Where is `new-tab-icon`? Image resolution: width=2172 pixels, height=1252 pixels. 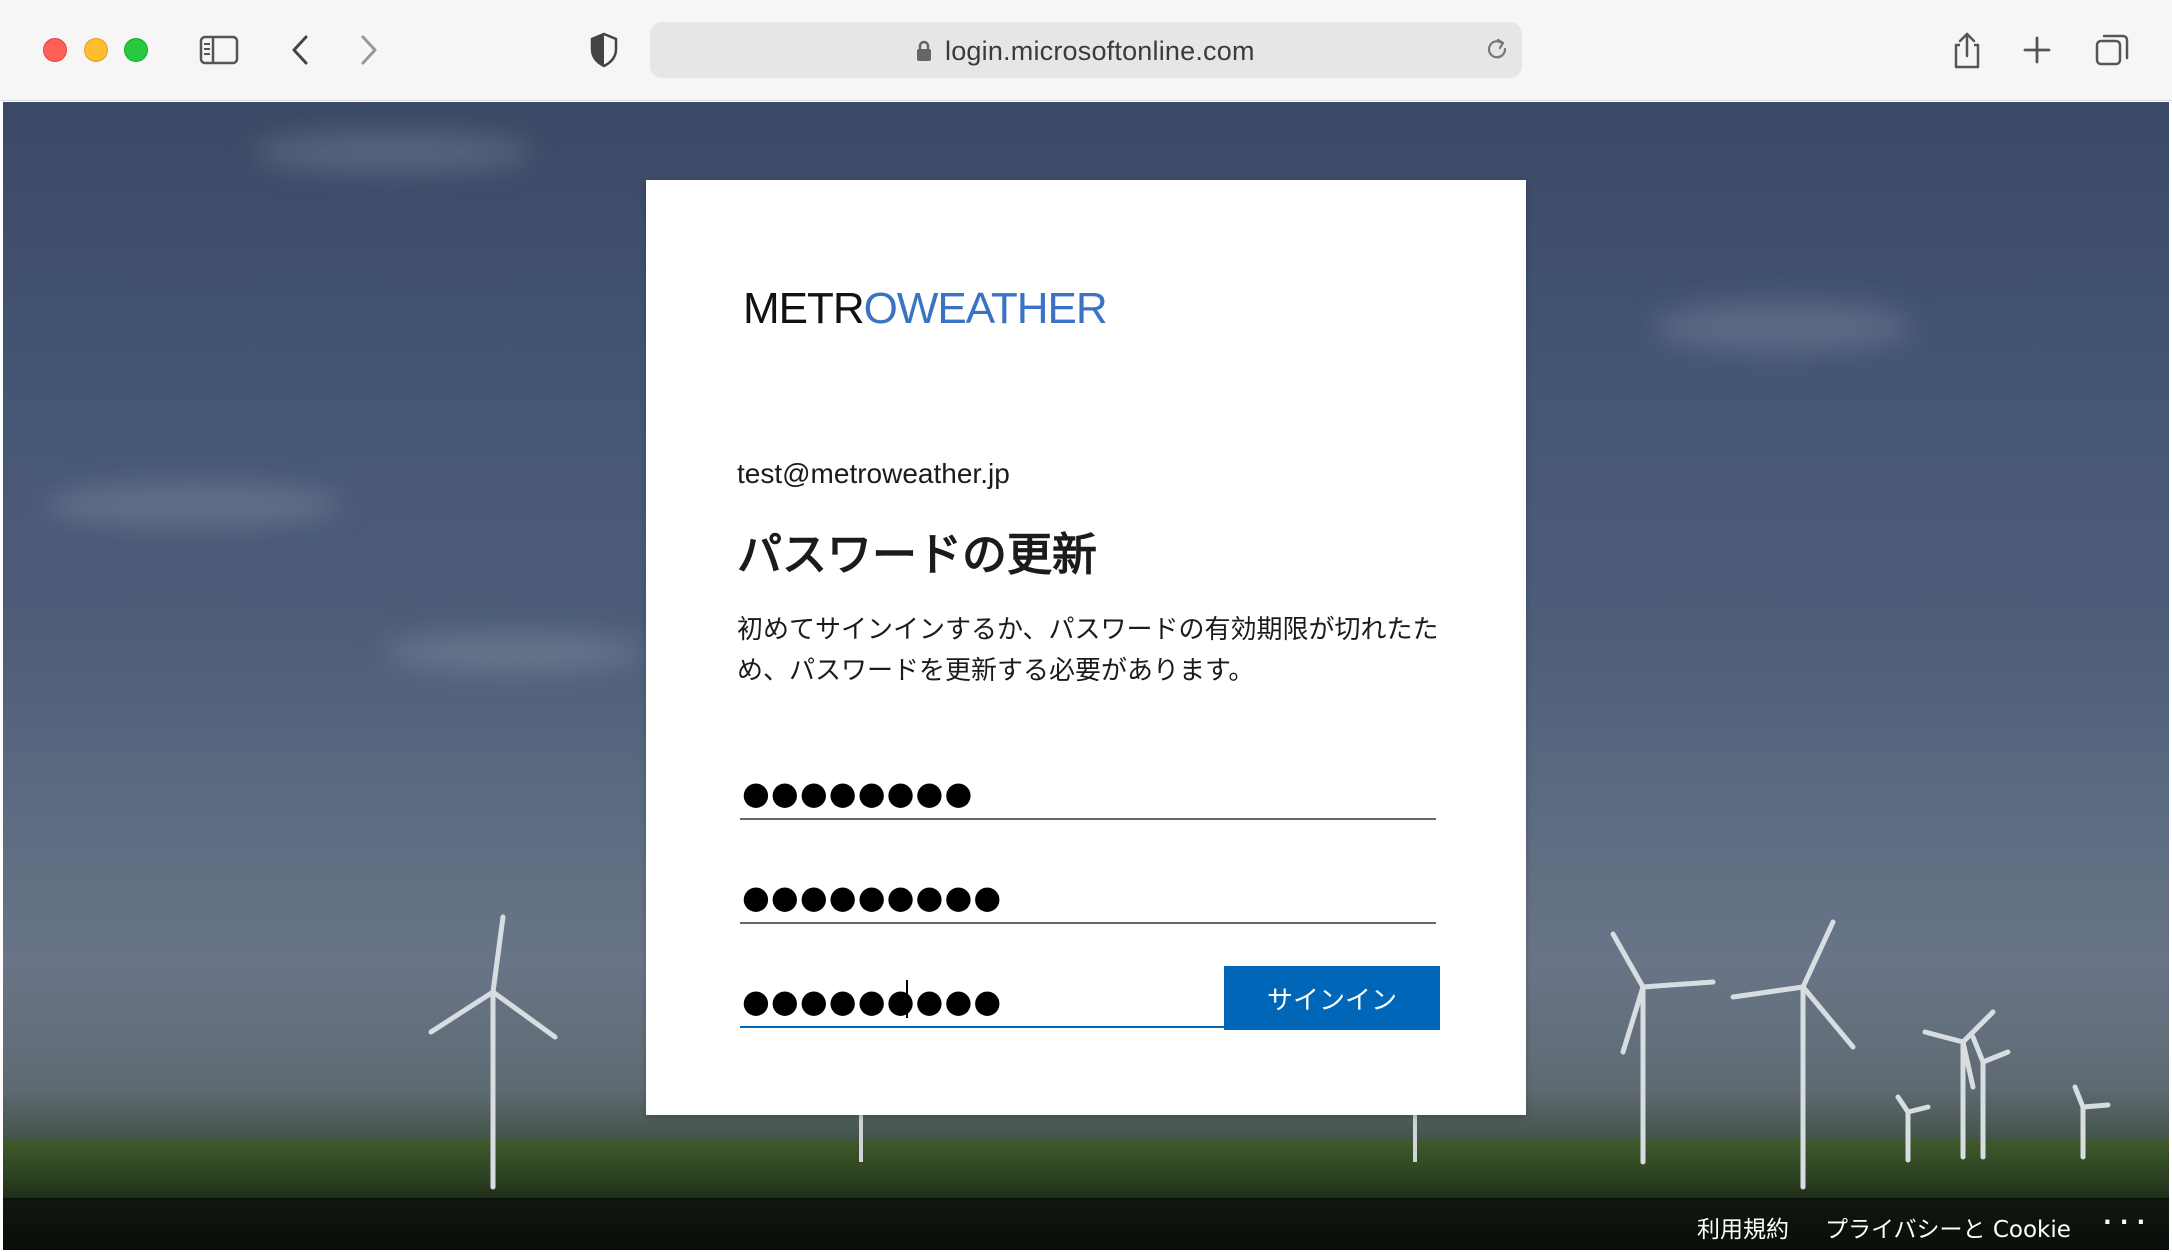 new-tab-icon is located at coordinates (2037, 50).